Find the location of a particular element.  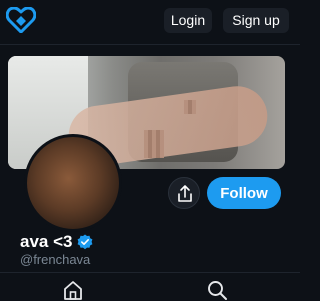

verified-badge-icon is located at coordinates (85, 242).